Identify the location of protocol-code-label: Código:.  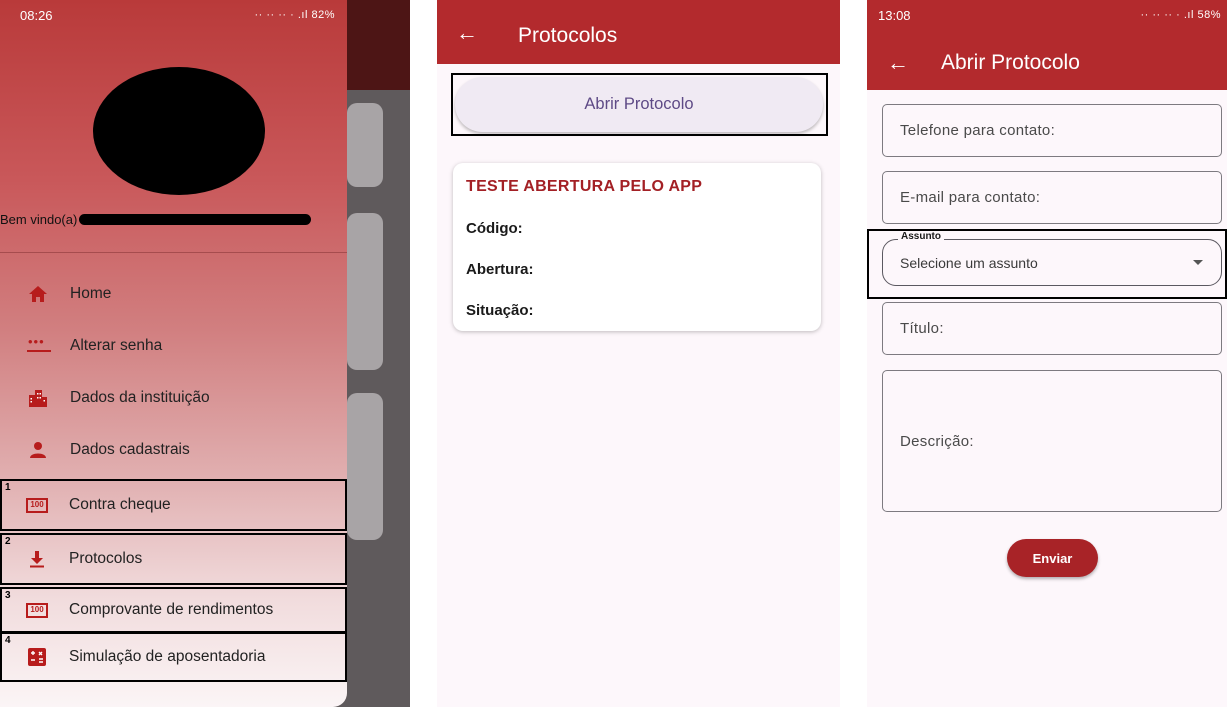
(494, 228).